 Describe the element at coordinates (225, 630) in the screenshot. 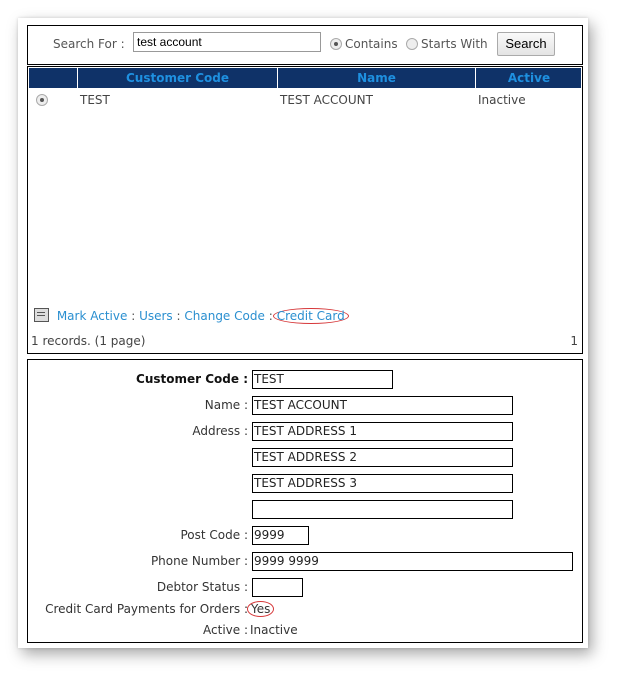

I see `active-label: Active :` at that location.